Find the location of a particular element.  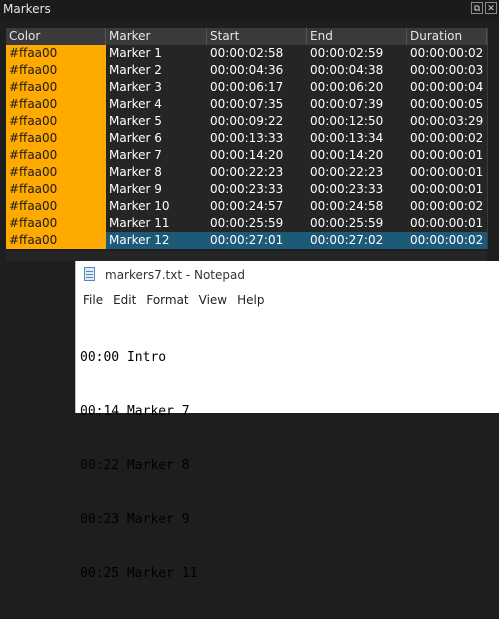

start-cell: 00:00:23:33 is located at coordinates (257, 189).